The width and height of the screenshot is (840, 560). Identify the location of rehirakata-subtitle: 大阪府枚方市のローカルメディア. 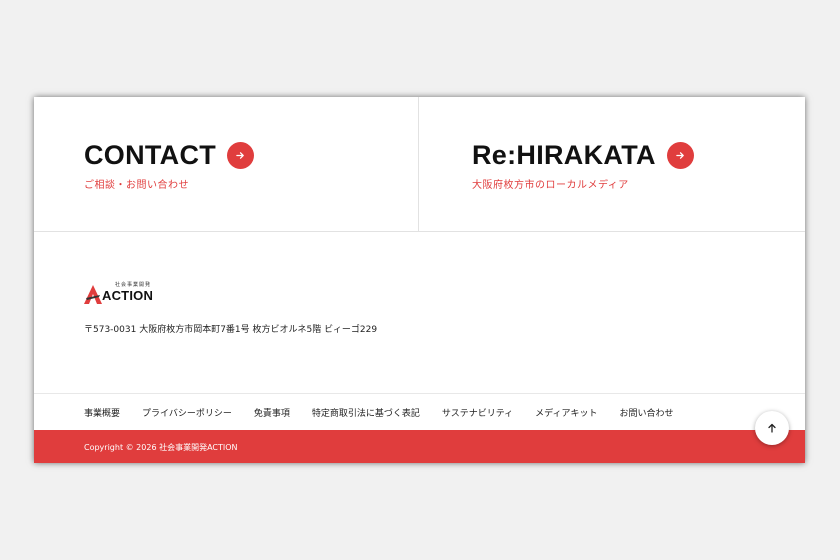
(550, 185).